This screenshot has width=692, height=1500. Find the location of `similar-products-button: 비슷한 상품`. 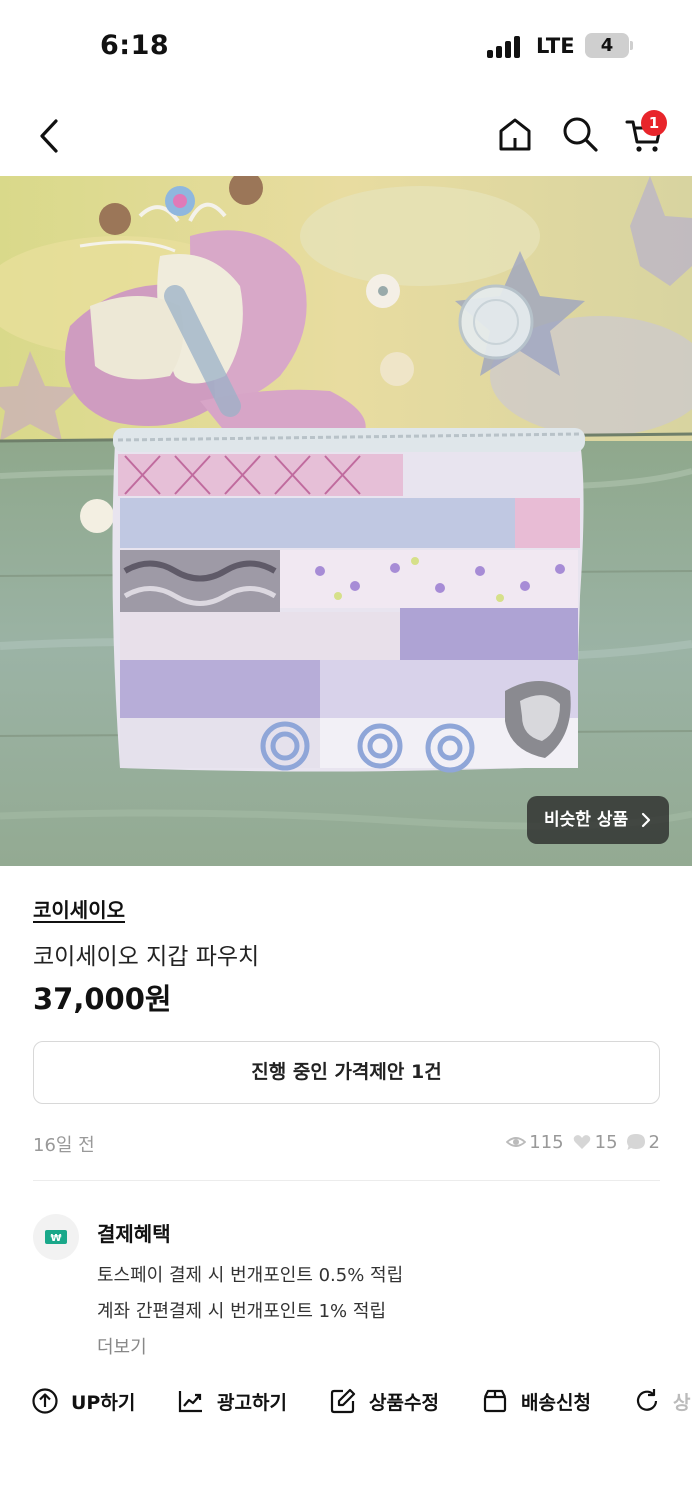

similar-products-button: 비슷한 상품 is located at coordinates (598, 820).